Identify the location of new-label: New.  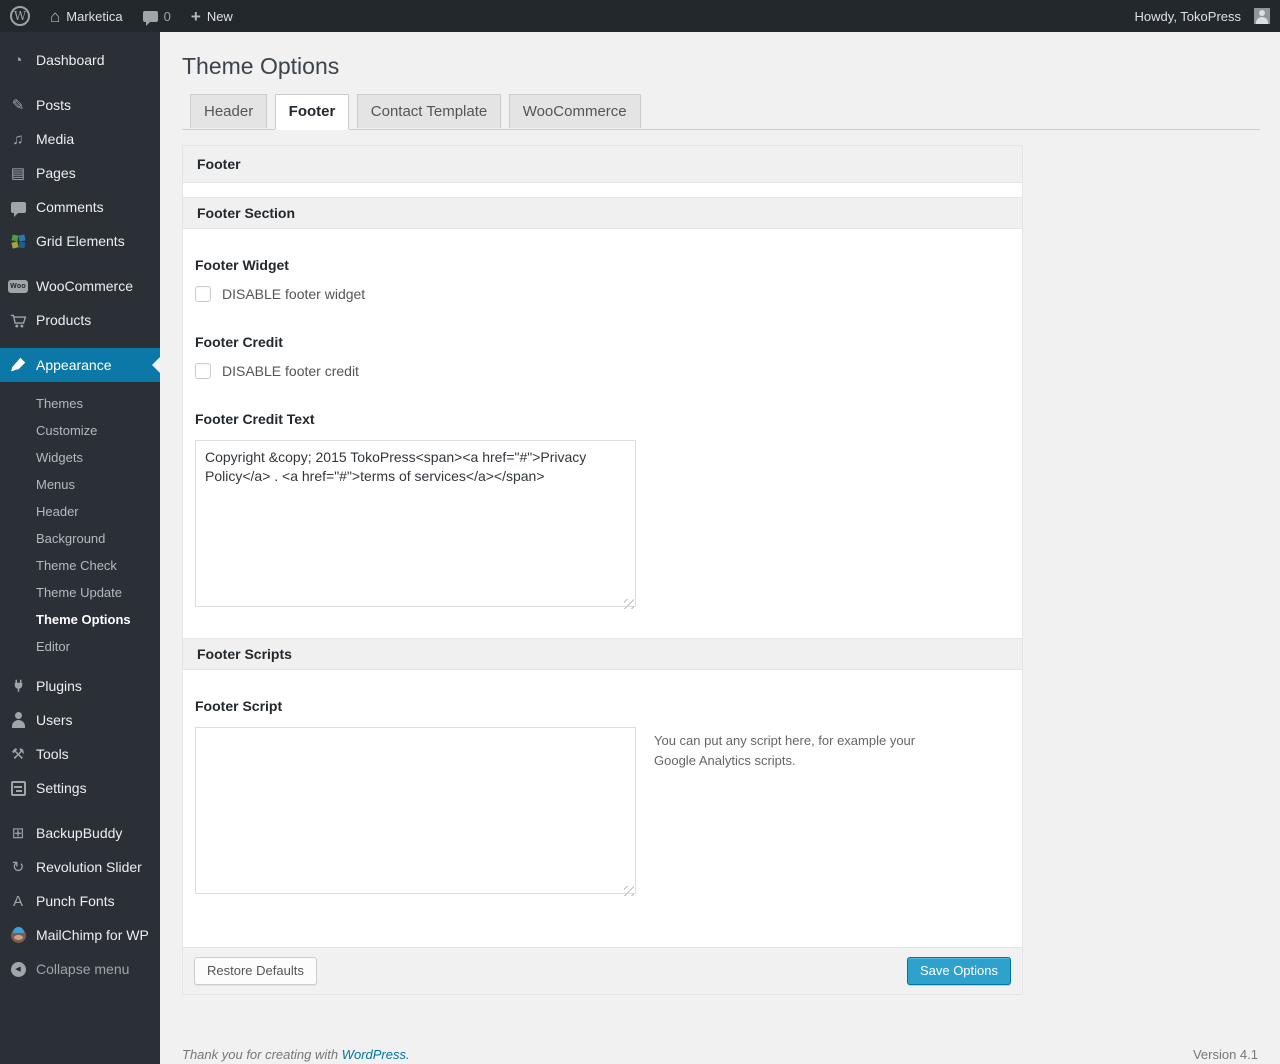
(219, 16).